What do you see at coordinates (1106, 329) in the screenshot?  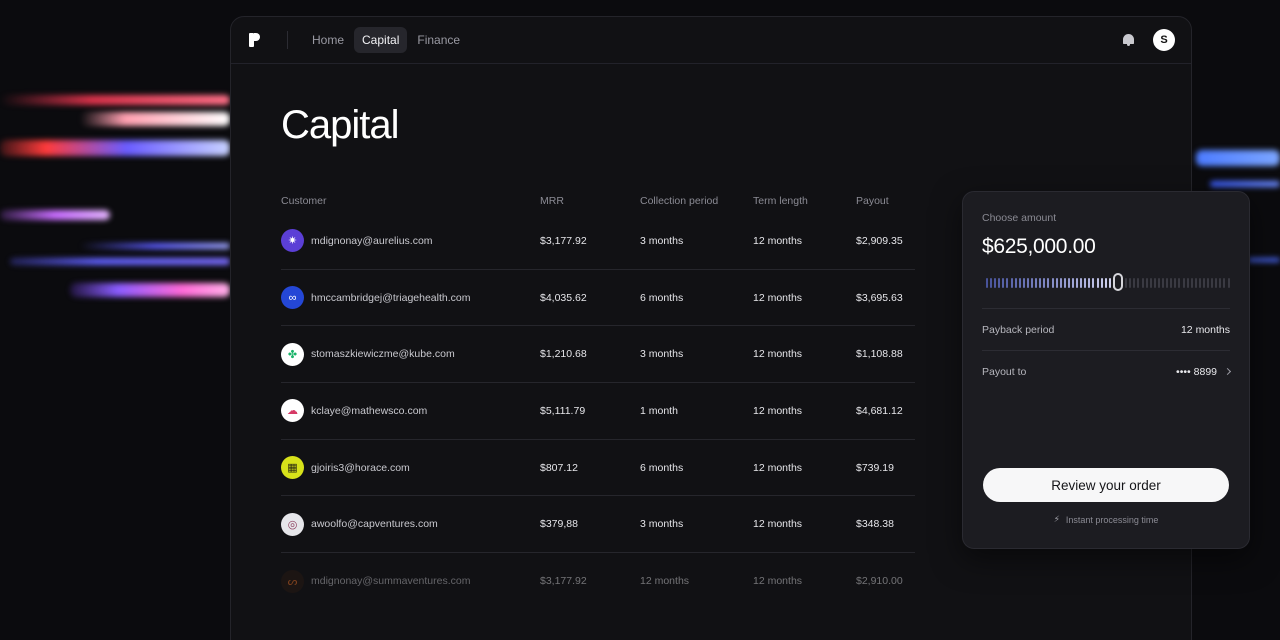 I see `payback-period-row: Payback period 12 months` at bounding box center [1106, 329].